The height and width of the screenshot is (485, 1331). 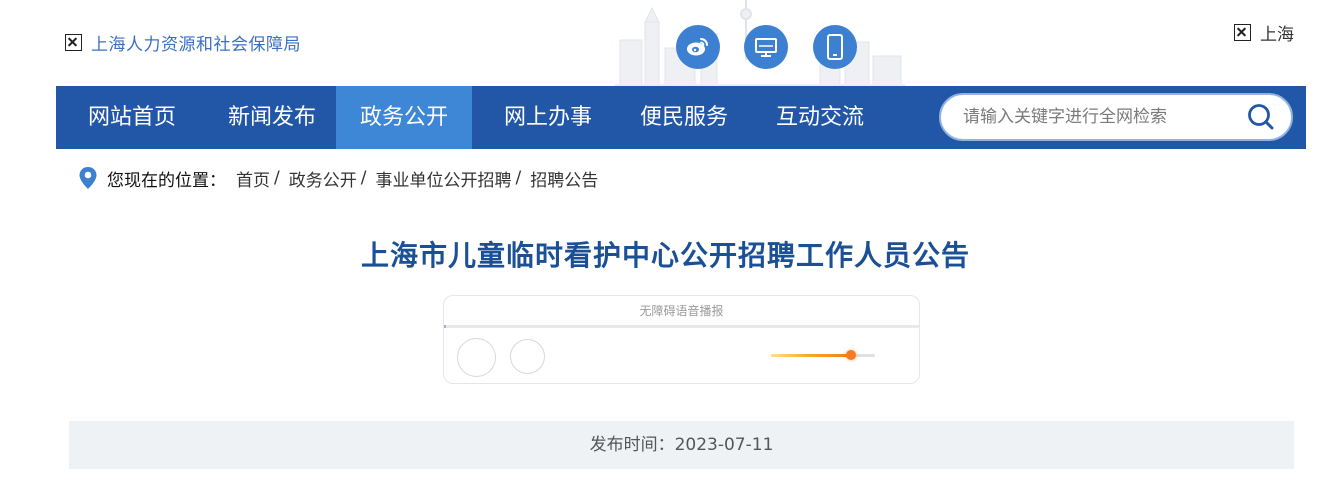 I want to click on region-selector: 上海, so click(x=1264, y=32).